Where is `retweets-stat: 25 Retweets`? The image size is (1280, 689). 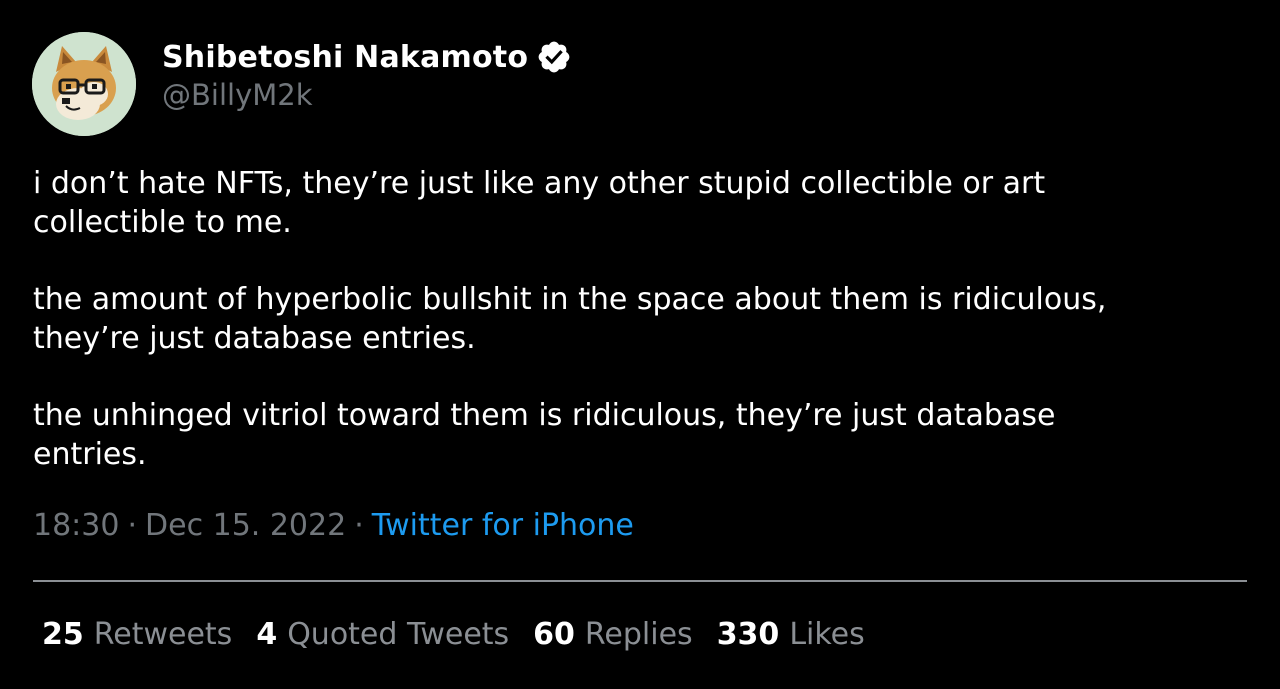 retweets-stat: 25 Retweets is located at coordinates (137, 634).